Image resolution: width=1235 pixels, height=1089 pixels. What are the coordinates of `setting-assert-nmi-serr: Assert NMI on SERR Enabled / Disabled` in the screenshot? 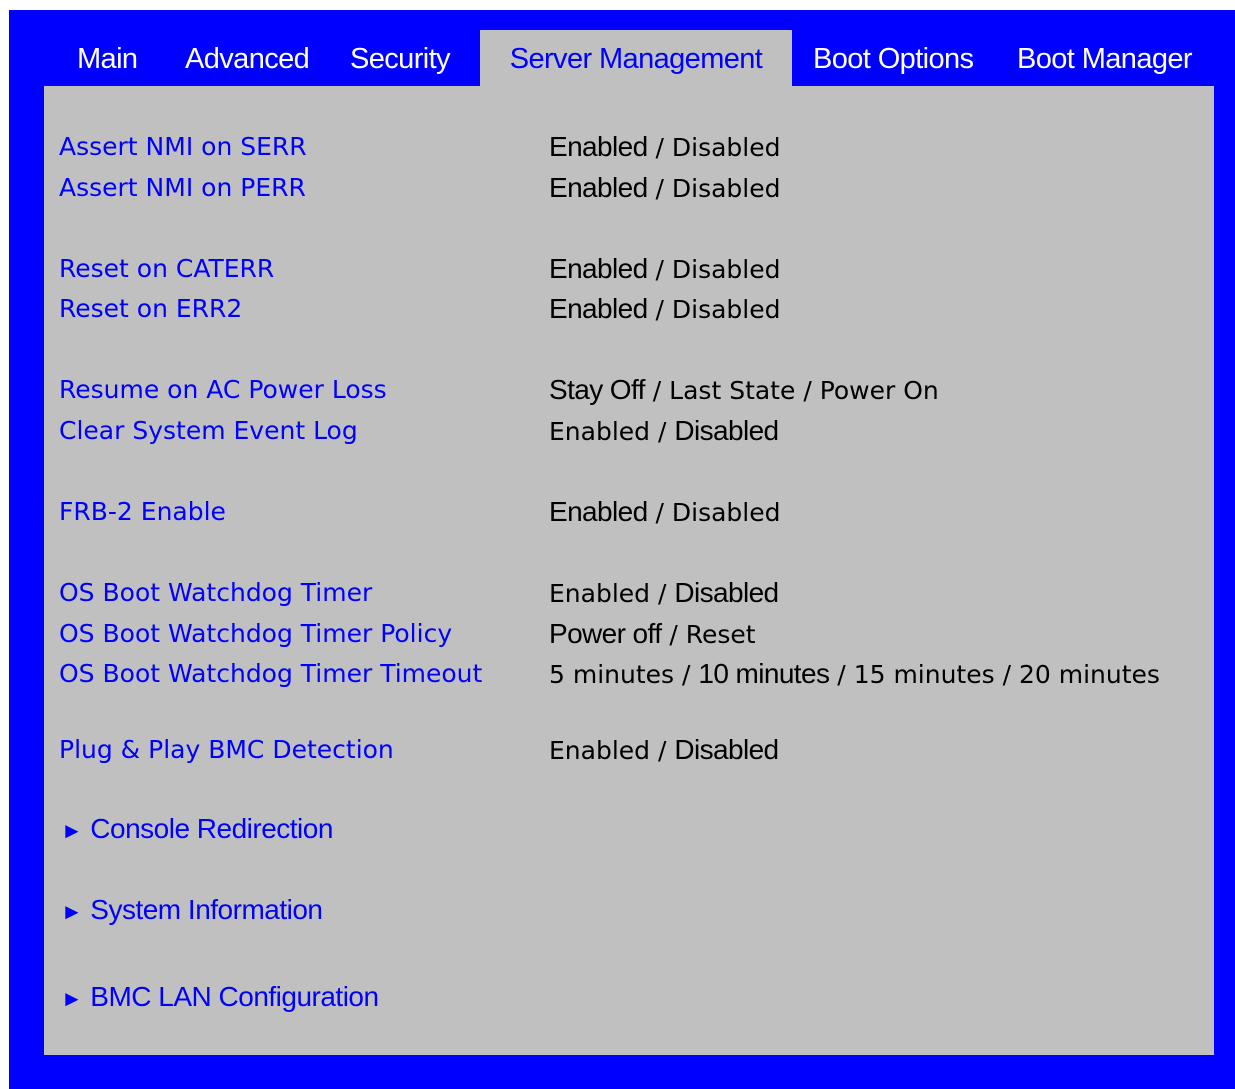 It's located at (629, 147).